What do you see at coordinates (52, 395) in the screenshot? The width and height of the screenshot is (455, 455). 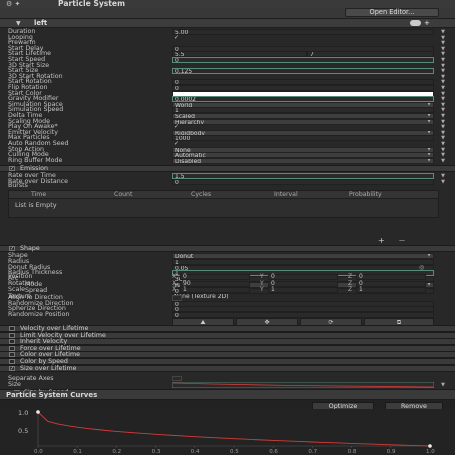 I see `curves-title: Particle System Curves` at bounding box center [52, 395].